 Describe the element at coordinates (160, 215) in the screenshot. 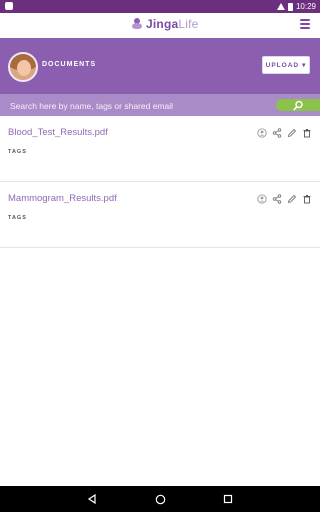

I see `list-item: Mammogram_Results.pdf TAGS` at that location.